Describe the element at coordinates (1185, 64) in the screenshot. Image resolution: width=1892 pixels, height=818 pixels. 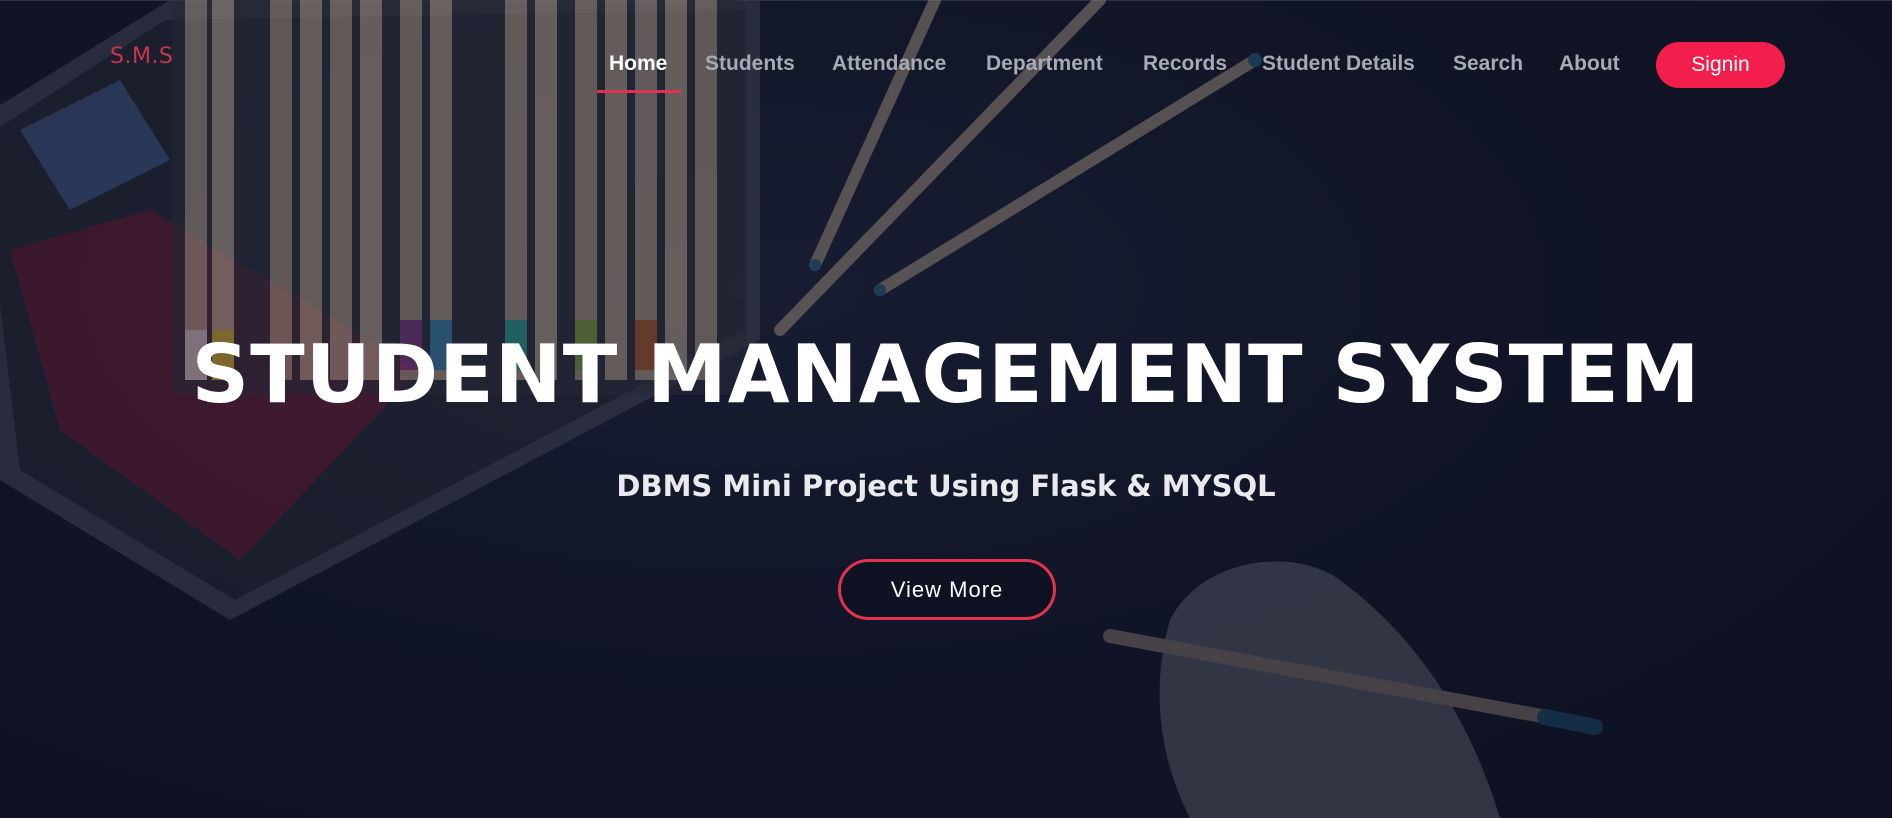
I see `nav-item-records: Records` at that location.